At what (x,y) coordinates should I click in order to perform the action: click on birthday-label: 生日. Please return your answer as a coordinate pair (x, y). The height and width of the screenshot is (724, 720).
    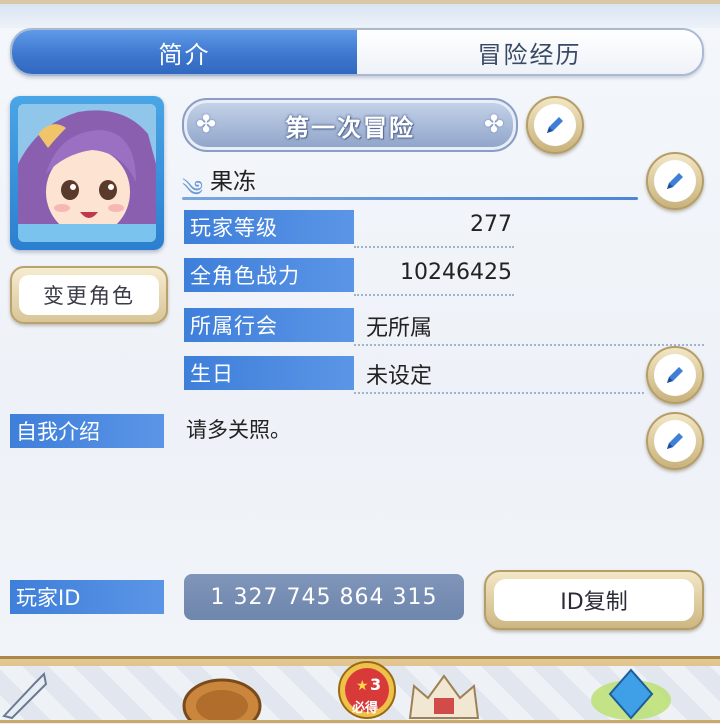
    Looking at the image, I should click on (269, 373).